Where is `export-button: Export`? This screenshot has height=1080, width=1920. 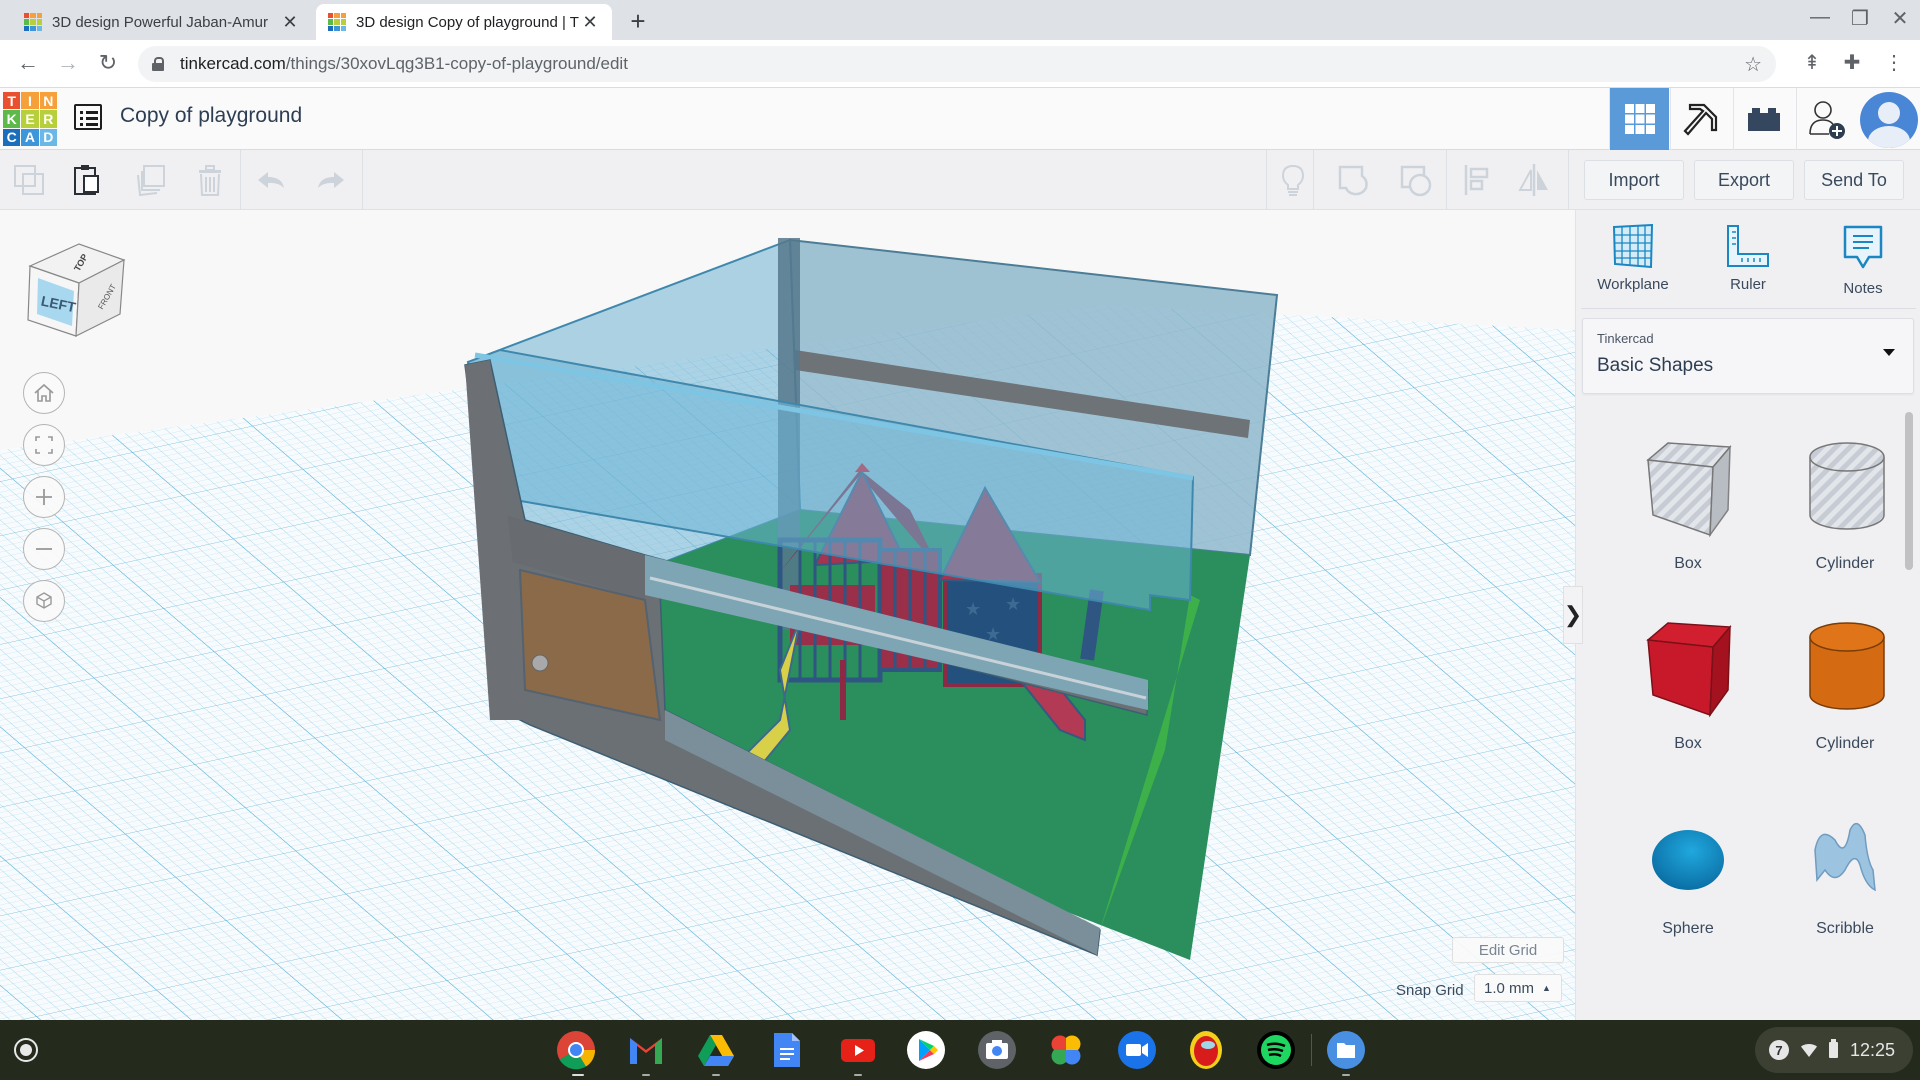 export-button: Export is located at coordinates (1744, 180).